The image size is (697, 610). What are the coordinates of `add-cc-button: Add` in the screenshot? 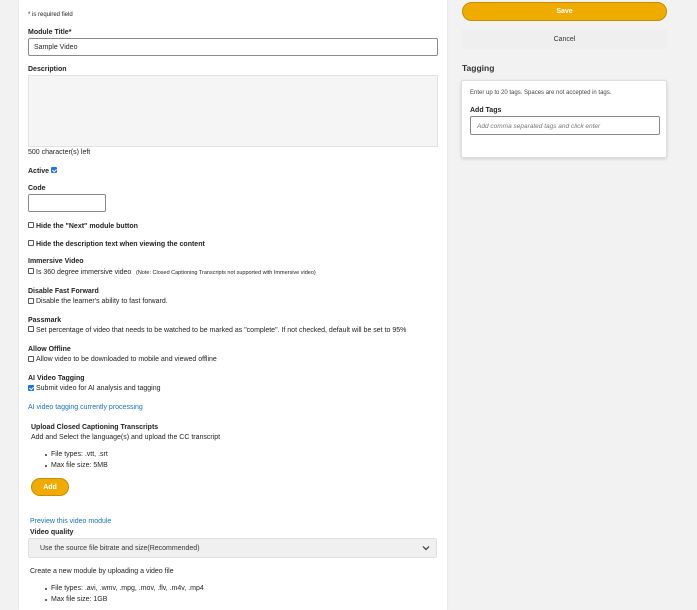 It's located at (50, 487).